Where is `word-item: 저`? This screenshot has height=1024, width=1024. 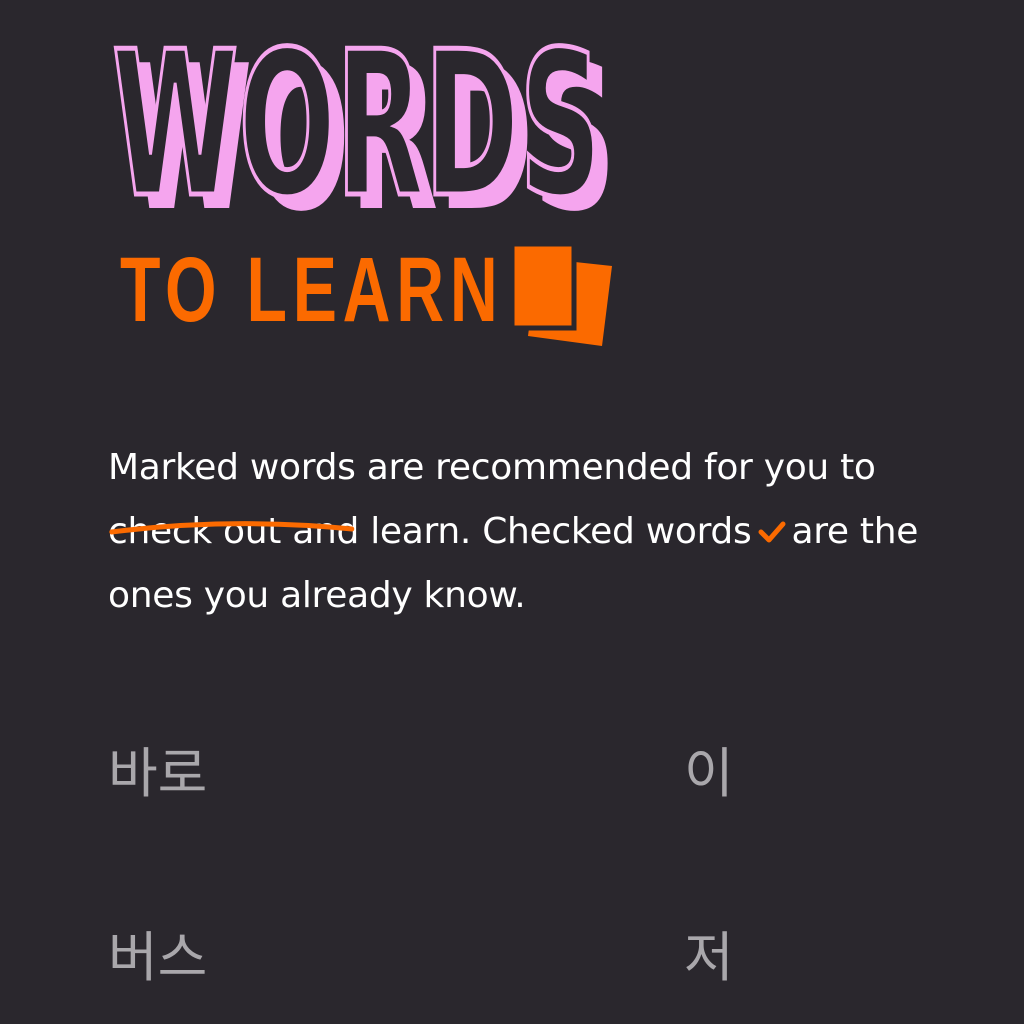 word-item: 저 is located at coordinates (709, 958).